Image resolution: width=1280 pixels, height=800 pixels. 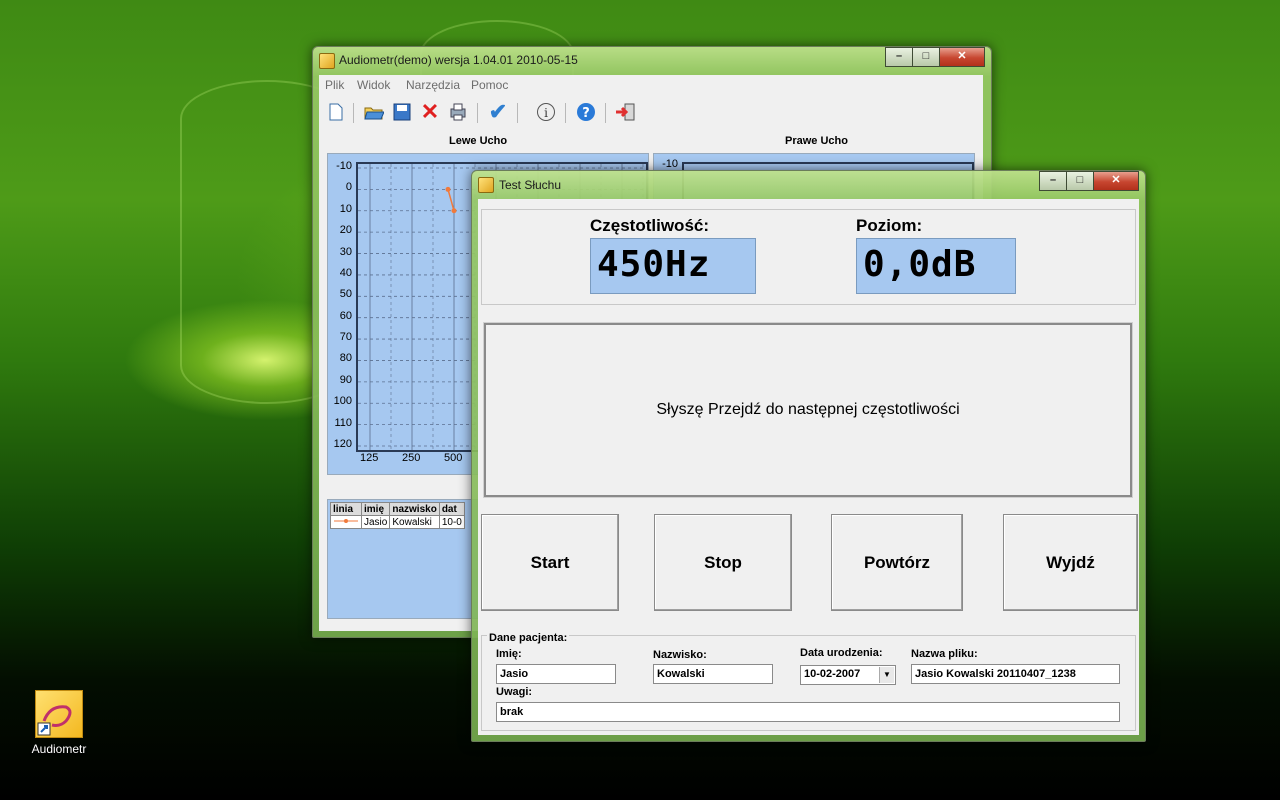 I want to click on toolbar: ✕ ✔ i ?, so click(x=651, y=113).